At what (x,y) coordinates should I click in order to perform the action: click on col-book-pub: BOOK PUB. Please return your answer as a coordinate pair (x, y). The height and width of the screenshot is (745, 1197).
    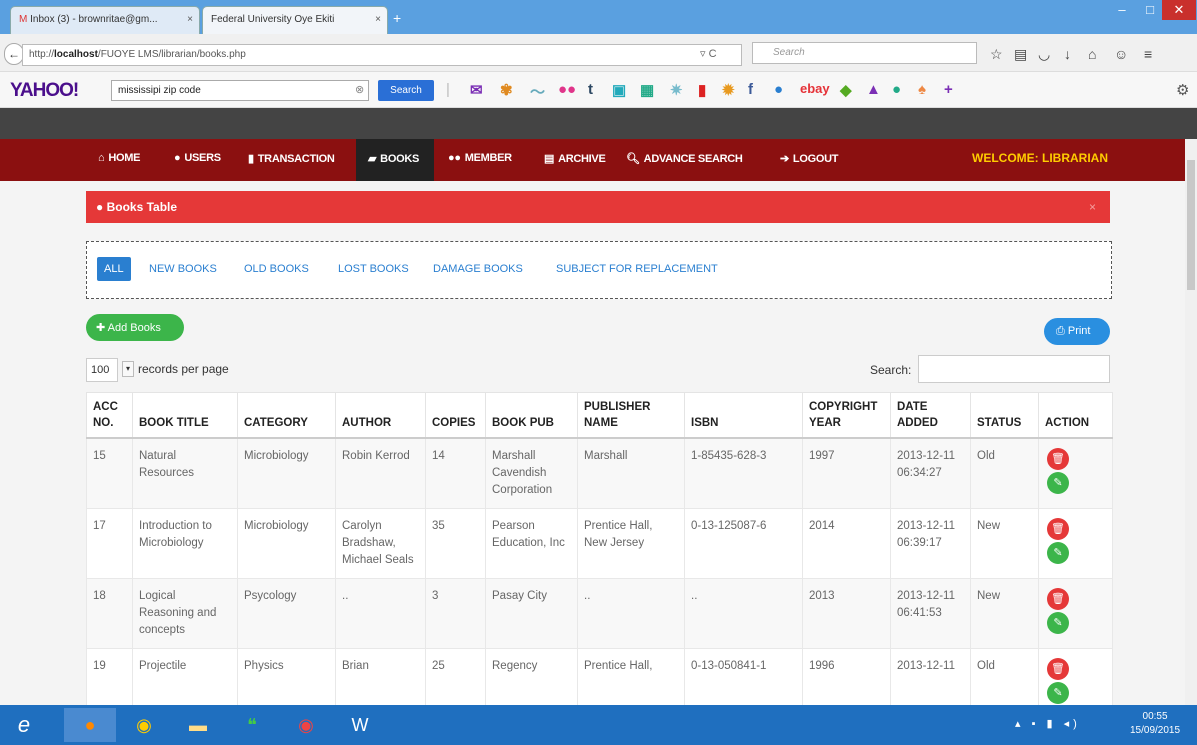
    Looking at the image, I should click on (531, 415).